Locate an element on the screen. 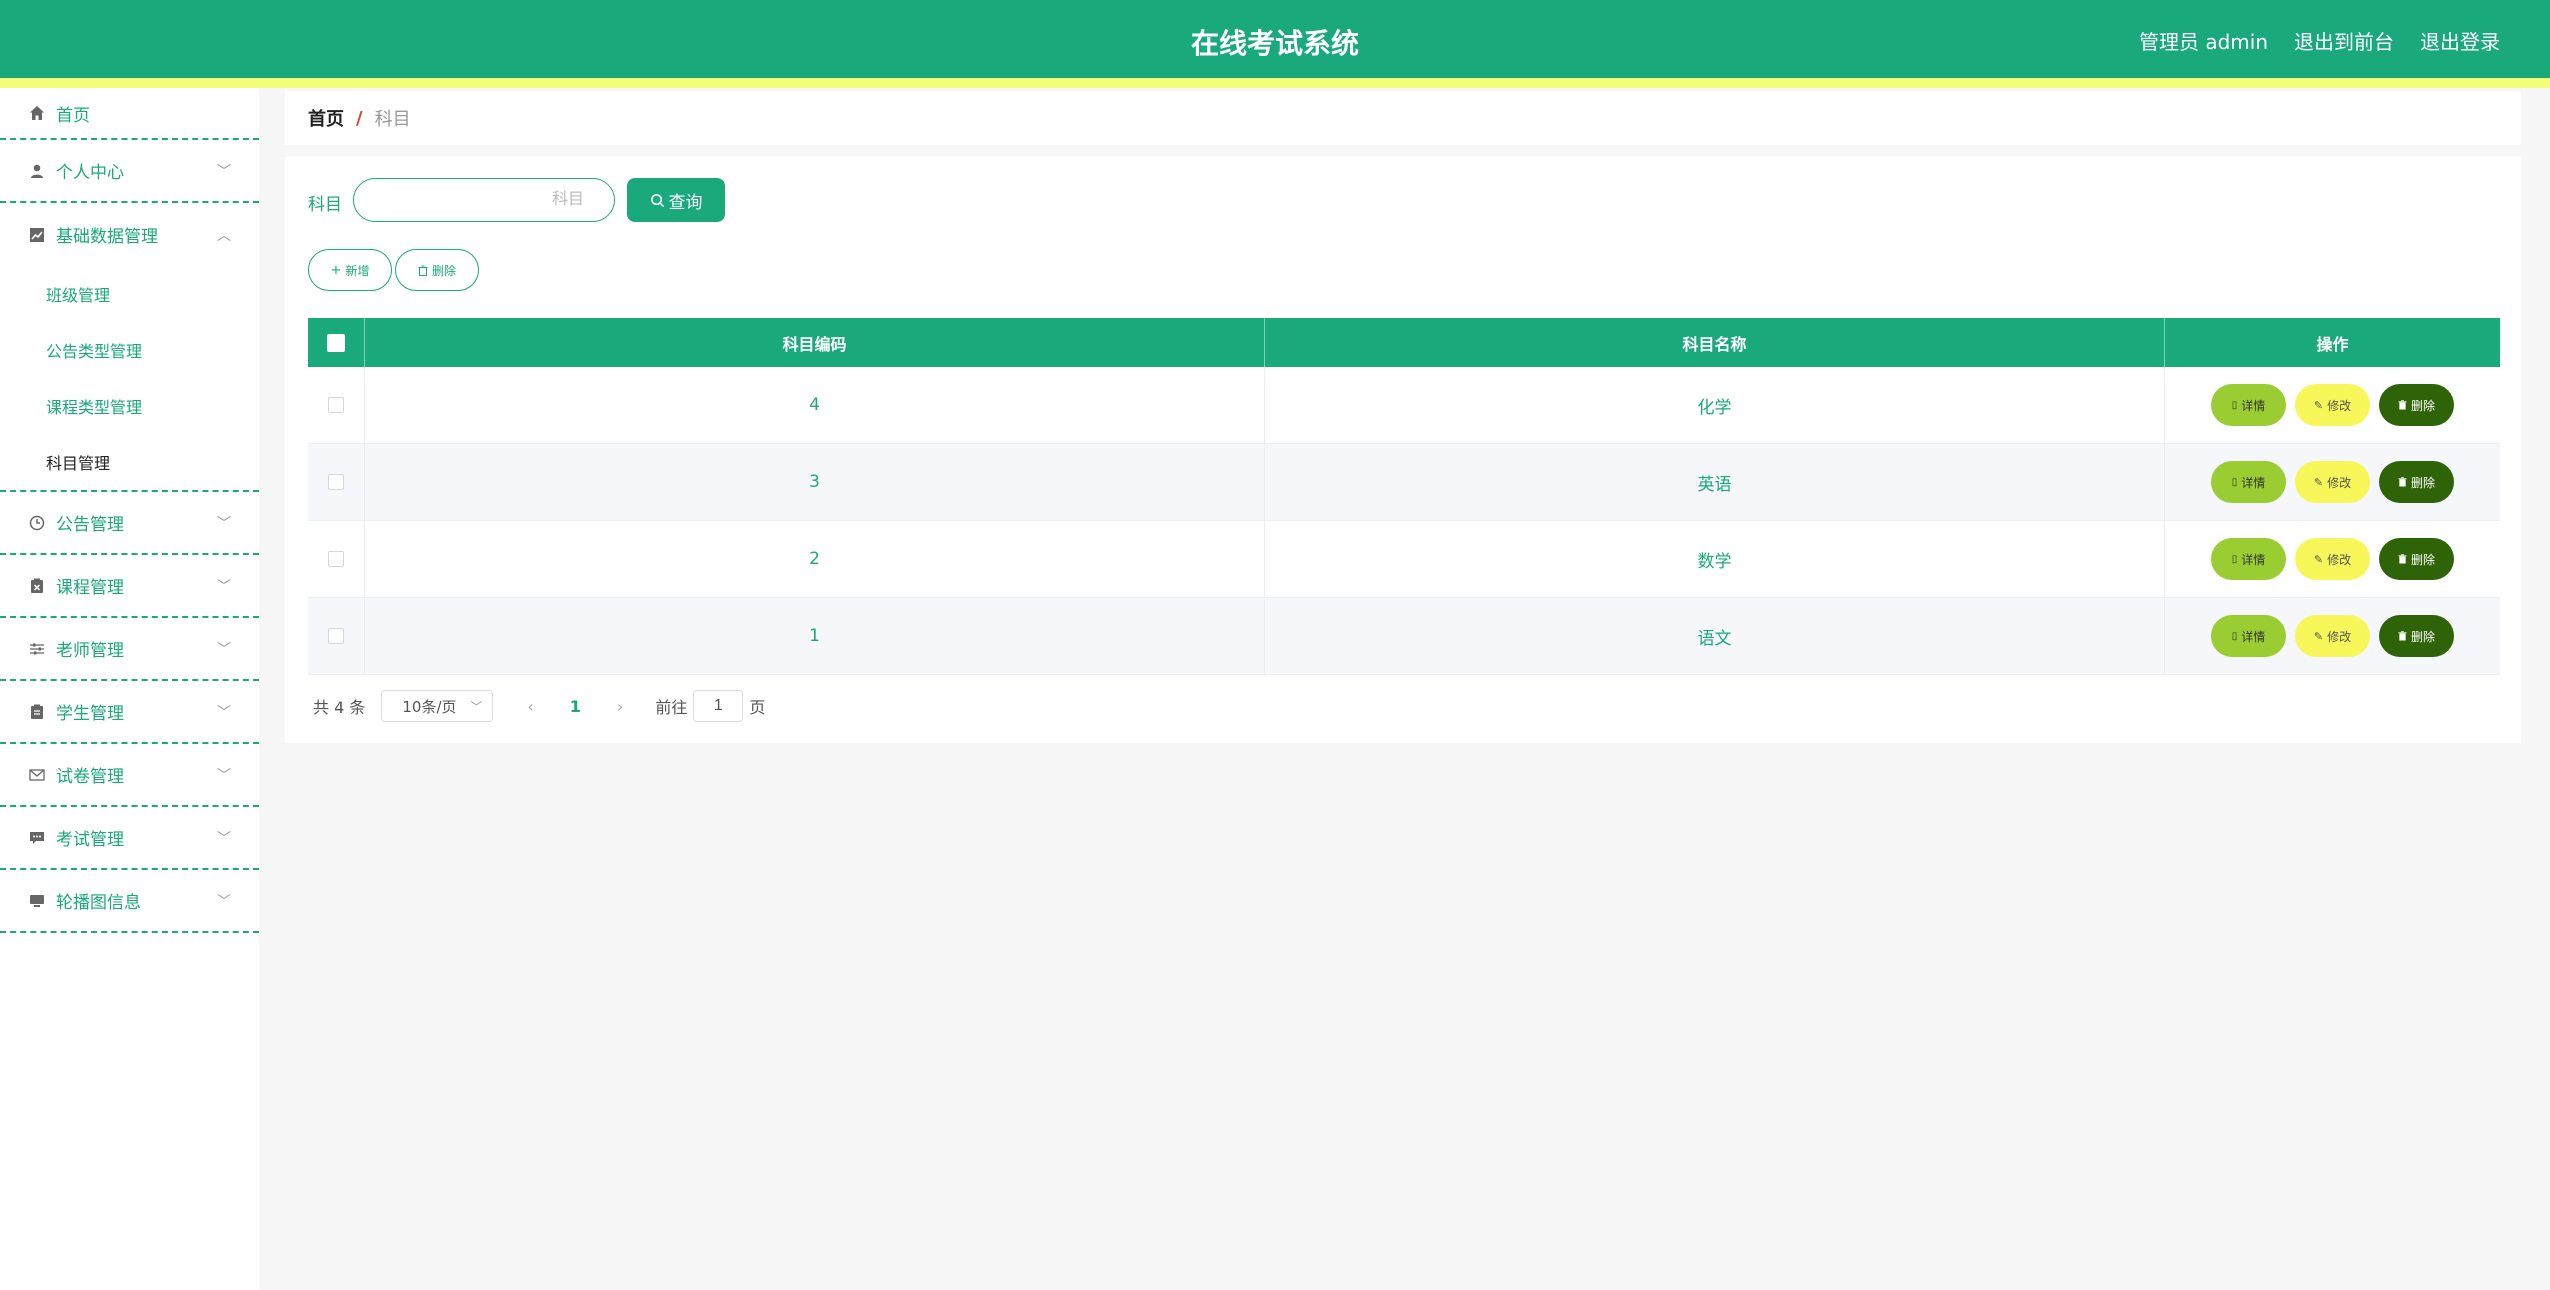  breadcrumb: 首页 / 科目 is located at coordinates (1403, 118).